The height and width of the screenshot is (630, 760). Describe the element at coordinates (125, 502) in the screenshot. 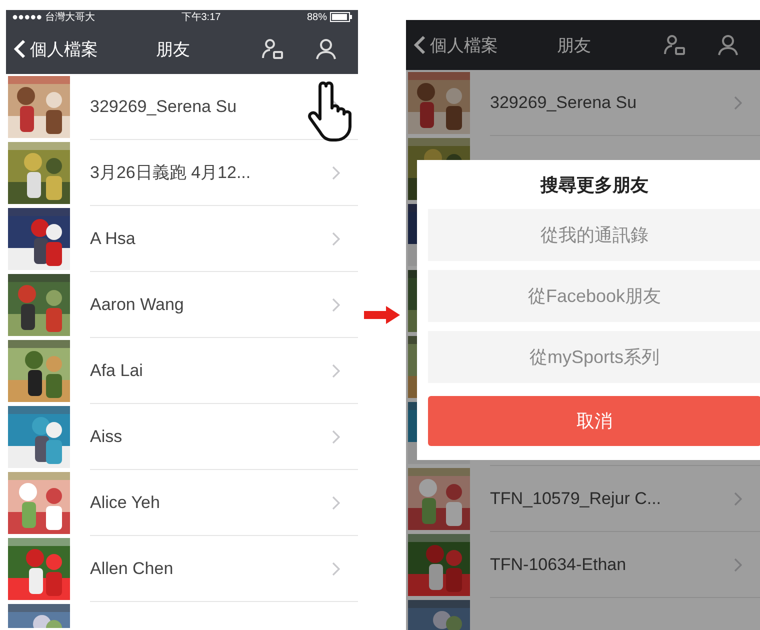

I see `friend-name: Alice Yeh` at that location.